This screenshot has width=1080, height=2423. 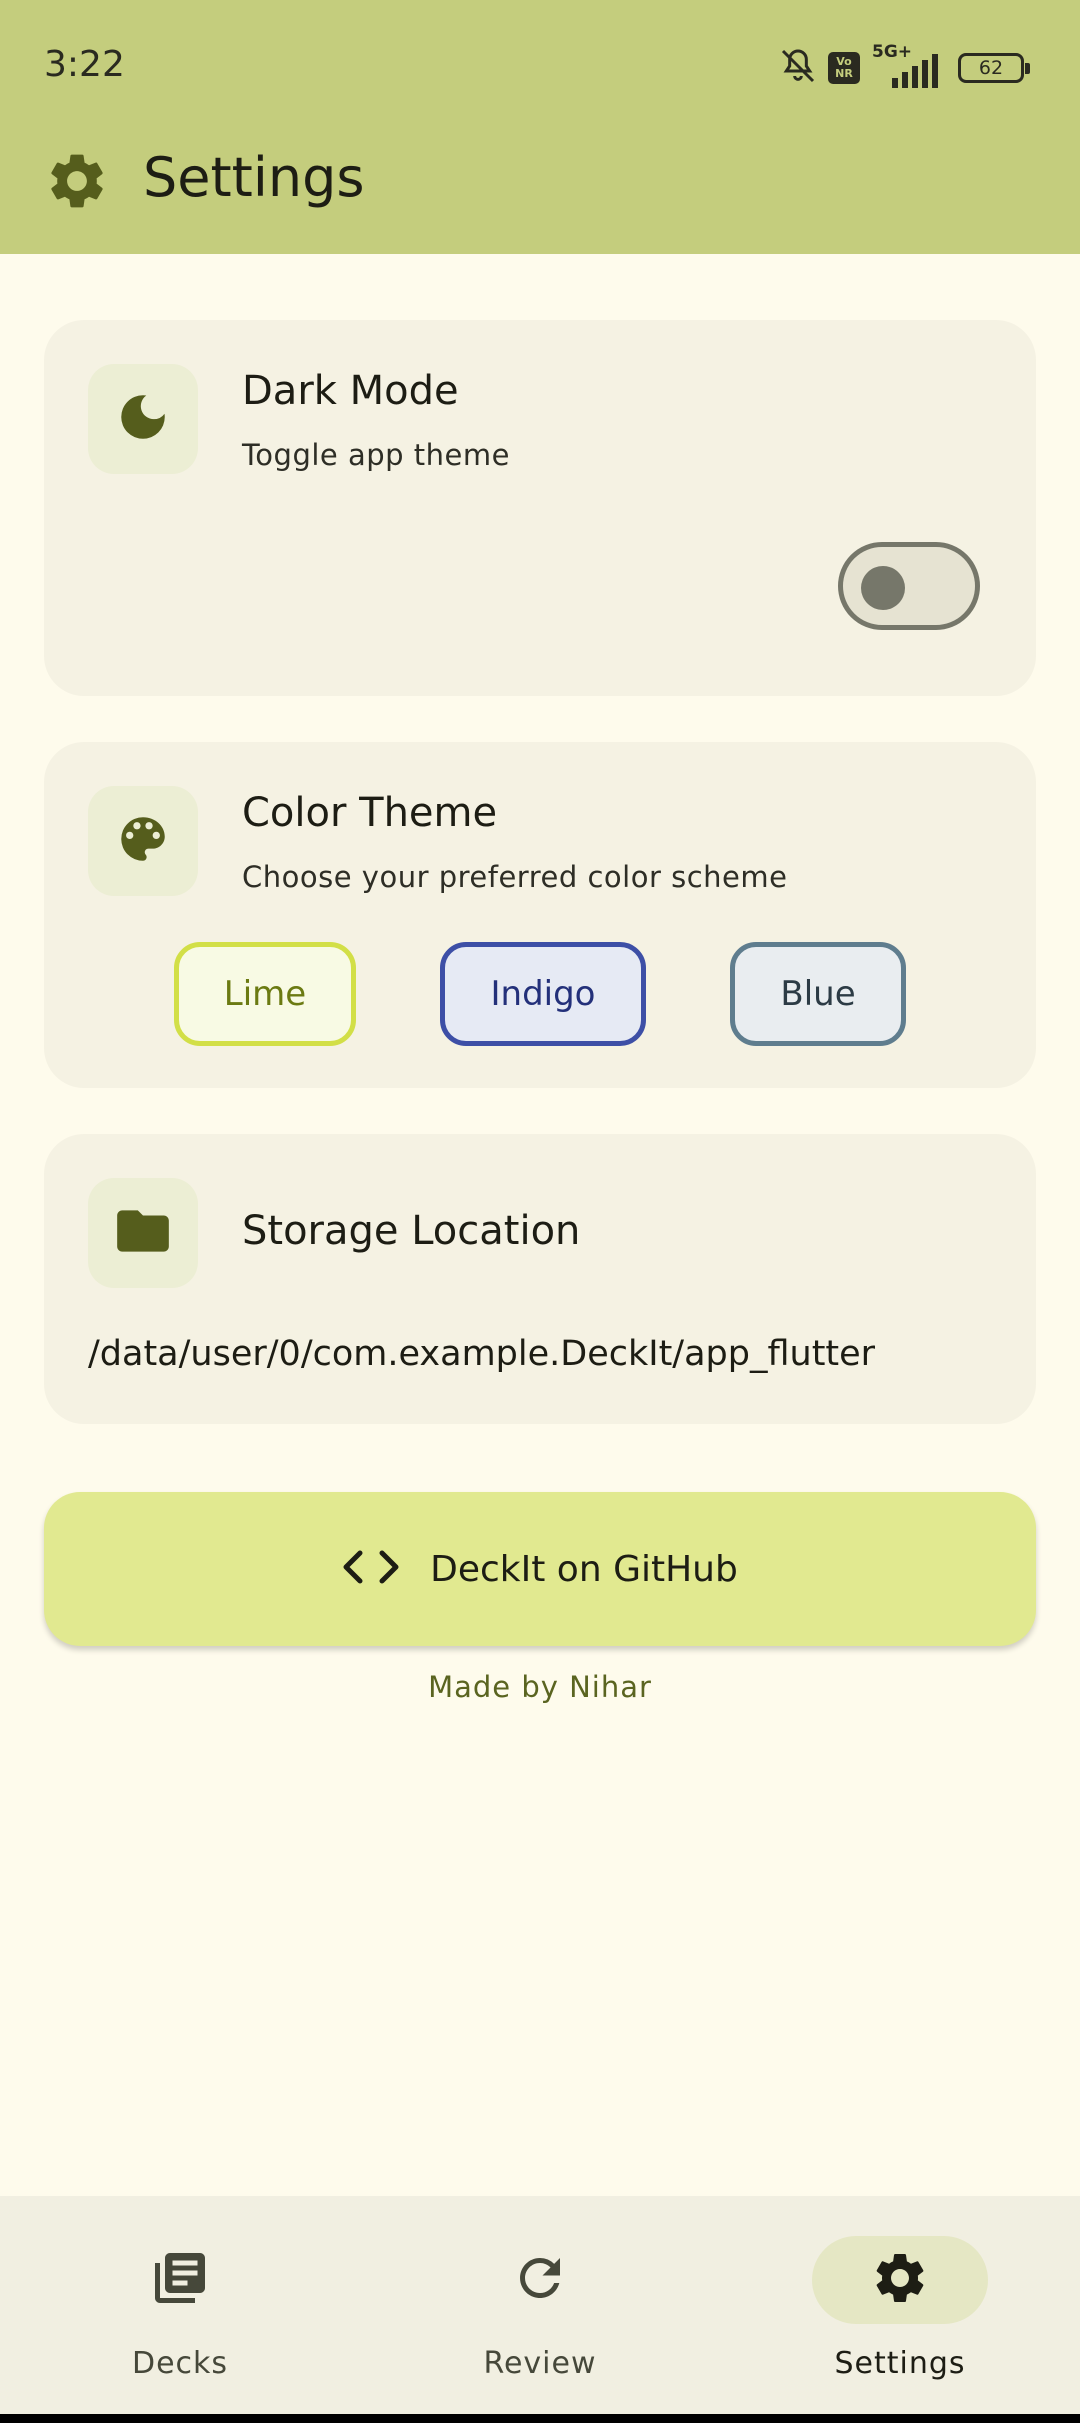 I want to click on nav-pill-active, so click(x=900, y=2280).